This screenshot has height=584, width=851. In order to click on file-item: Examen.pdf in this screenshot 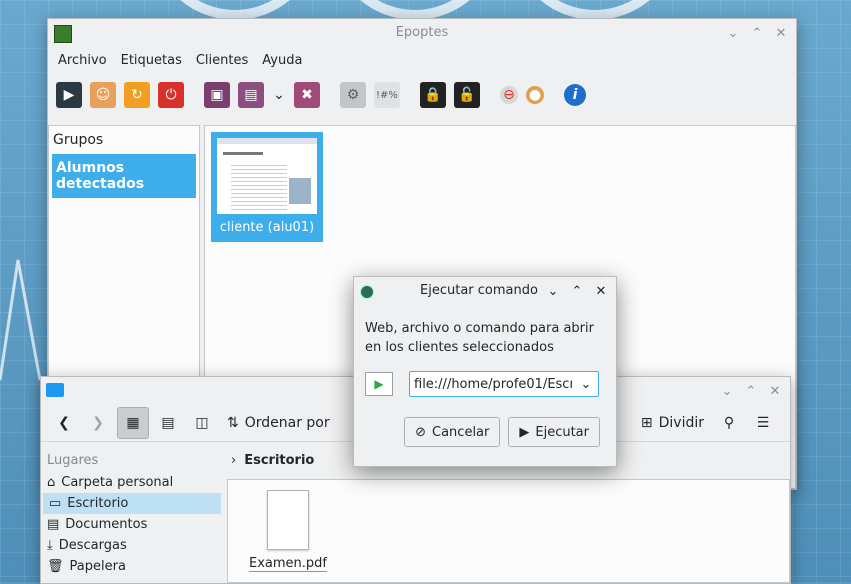, I will do `click(288, 531)`.